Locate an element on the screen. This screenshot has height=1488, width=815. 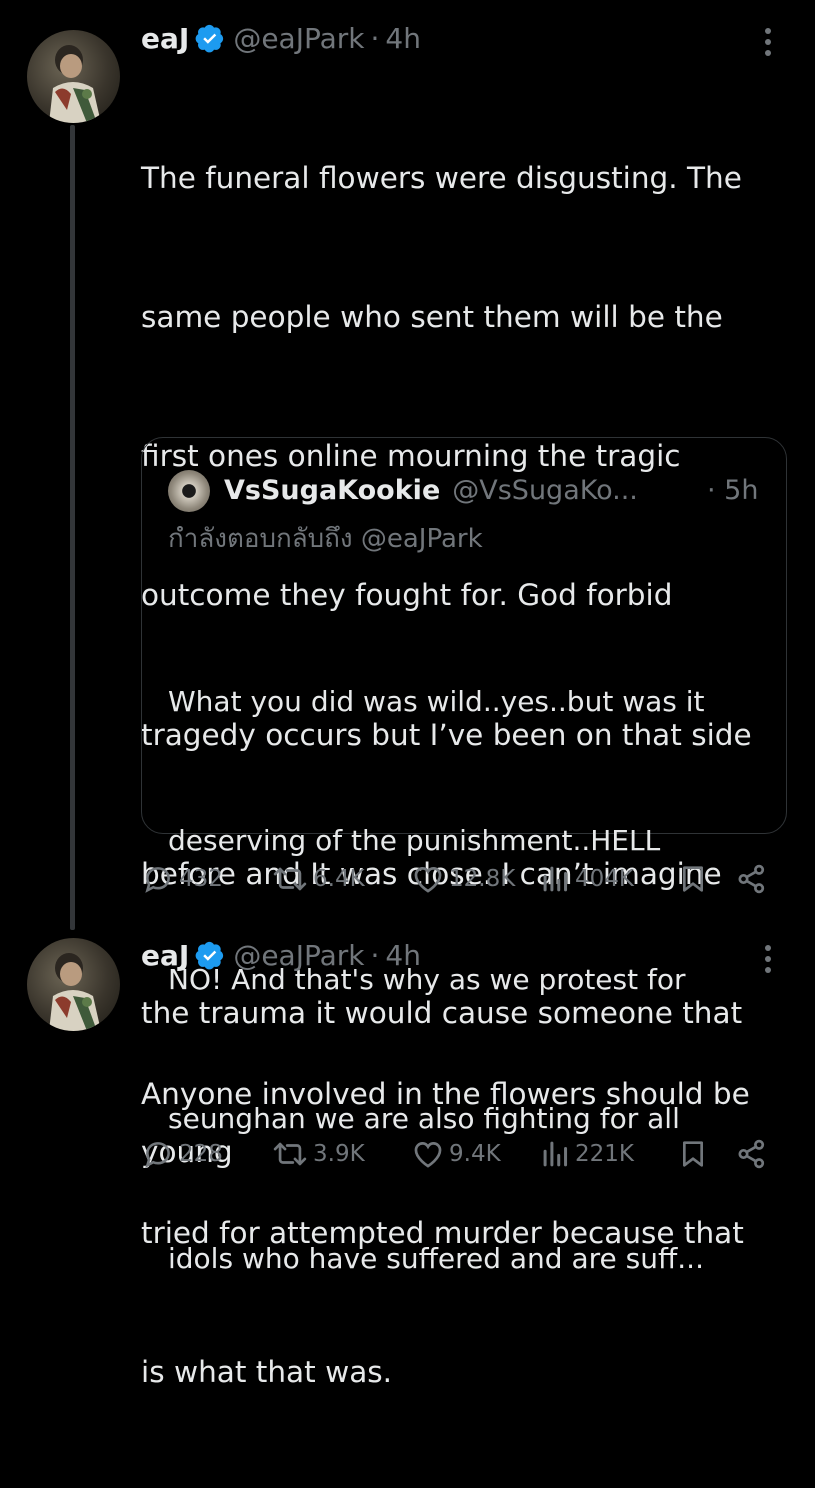
replying-to: กำลังตอบกลับถึง @eaJPark is located at coordinates (325, 538).